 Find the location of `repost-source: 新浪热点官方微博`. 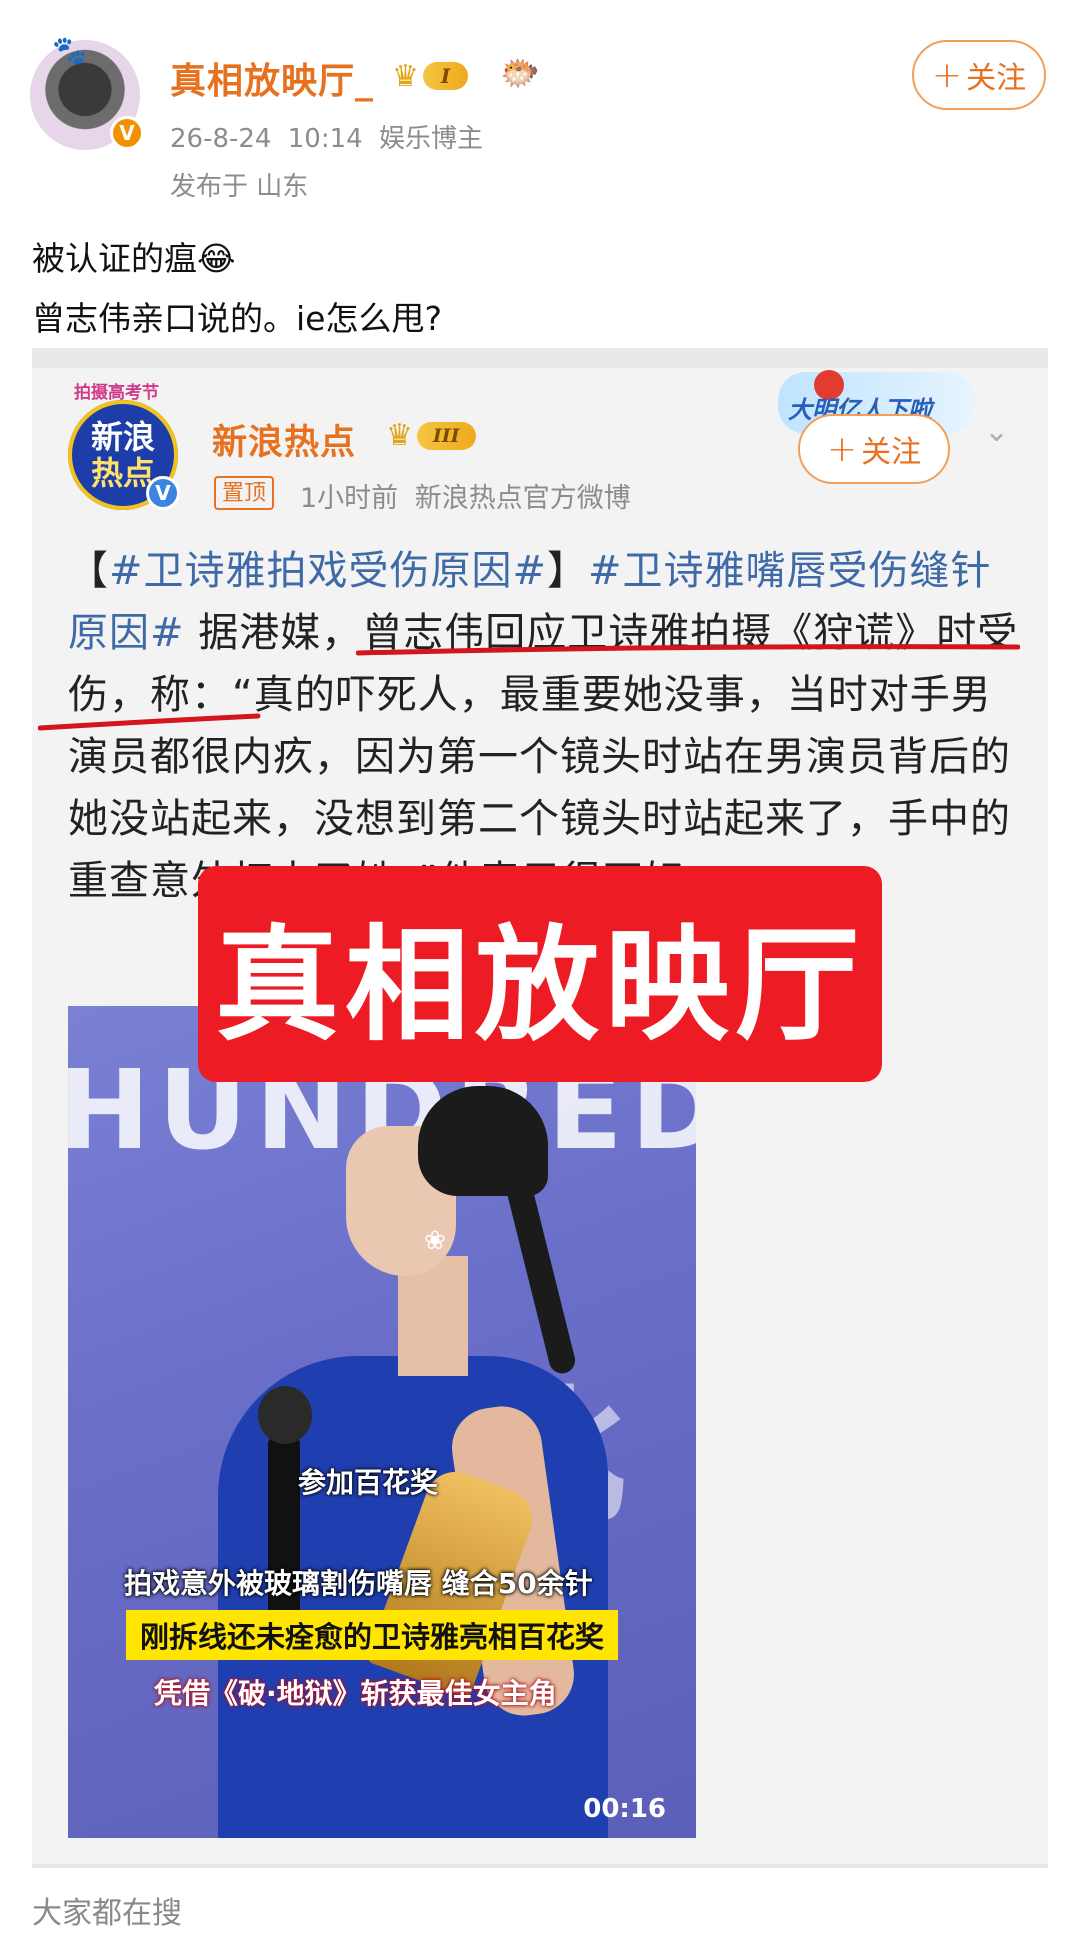

repost-source: 新浪热点官方微博 is located at coordinates (522, 498).